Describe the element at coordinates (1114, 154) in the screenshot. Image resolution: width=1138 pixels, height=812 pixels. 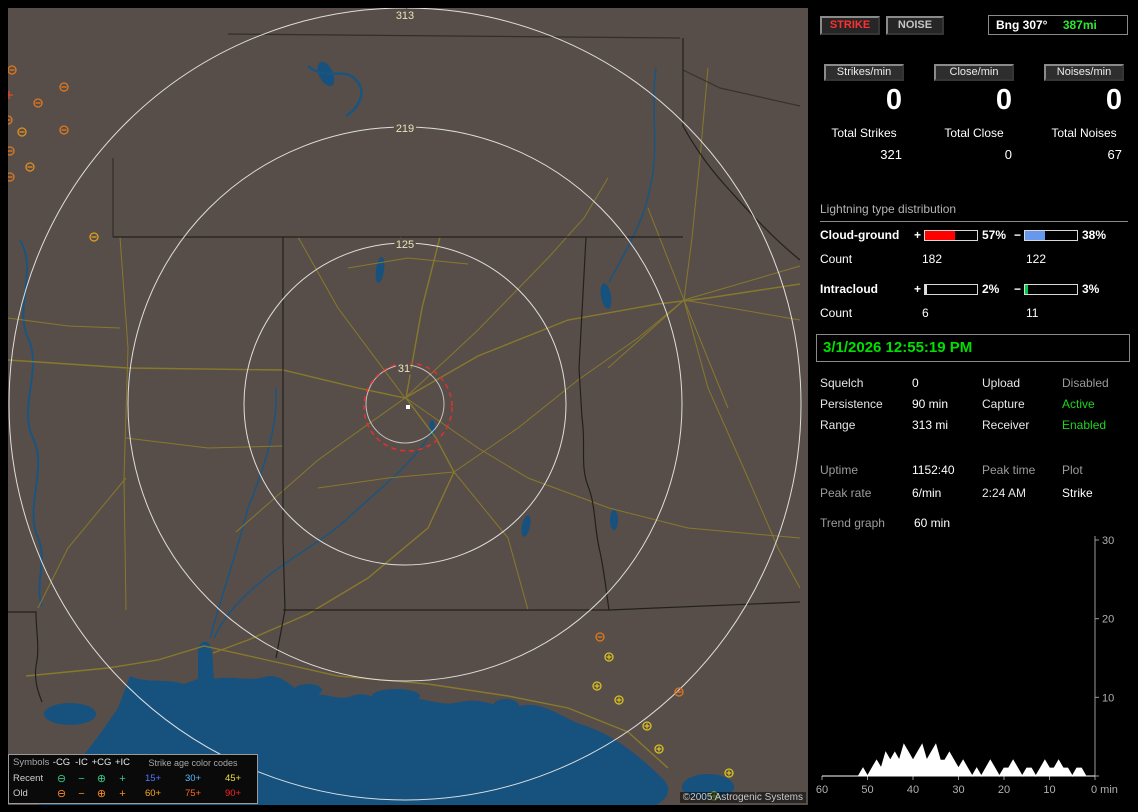
I see `total-noises-value: 67` at that location.